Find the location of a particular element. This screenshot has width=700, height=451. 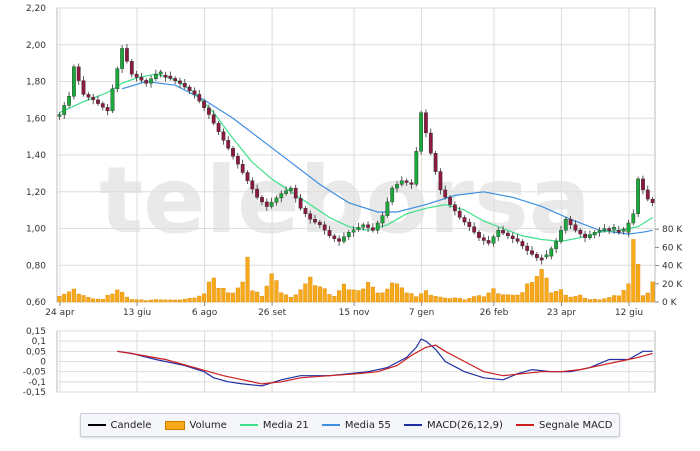

macd-tick-label: 0,1 is located at coordinates (39, 342).